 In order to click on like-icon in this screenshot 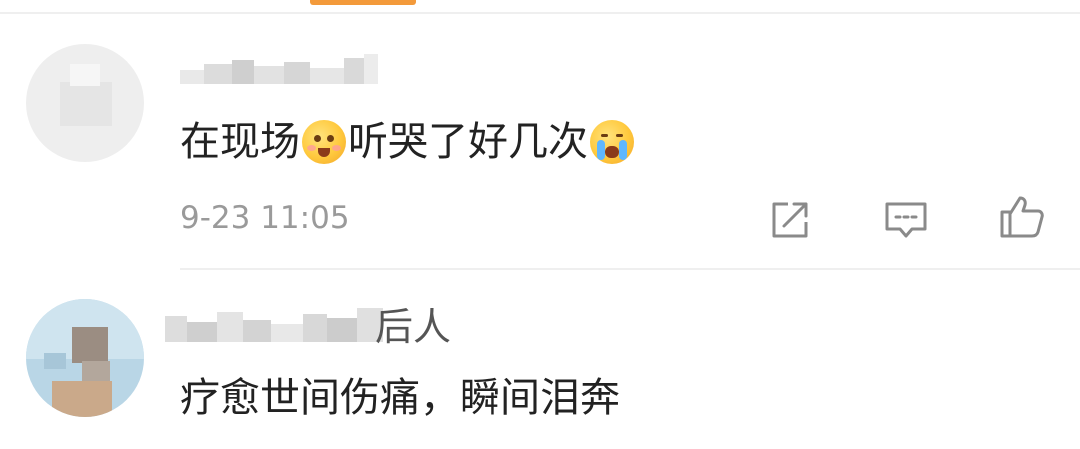, I will do `click(1022, 216)`.